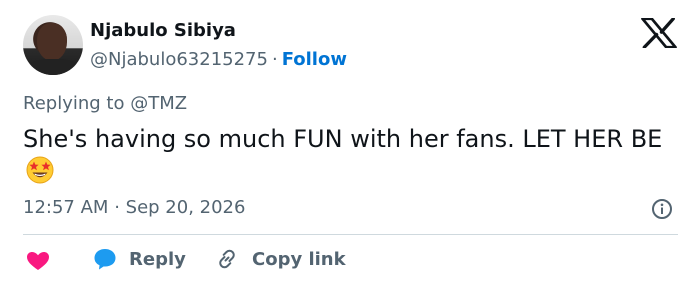 Image resolution: width=700 pixels, height=287 pixels. I want to click on divider, so click(350, 234).